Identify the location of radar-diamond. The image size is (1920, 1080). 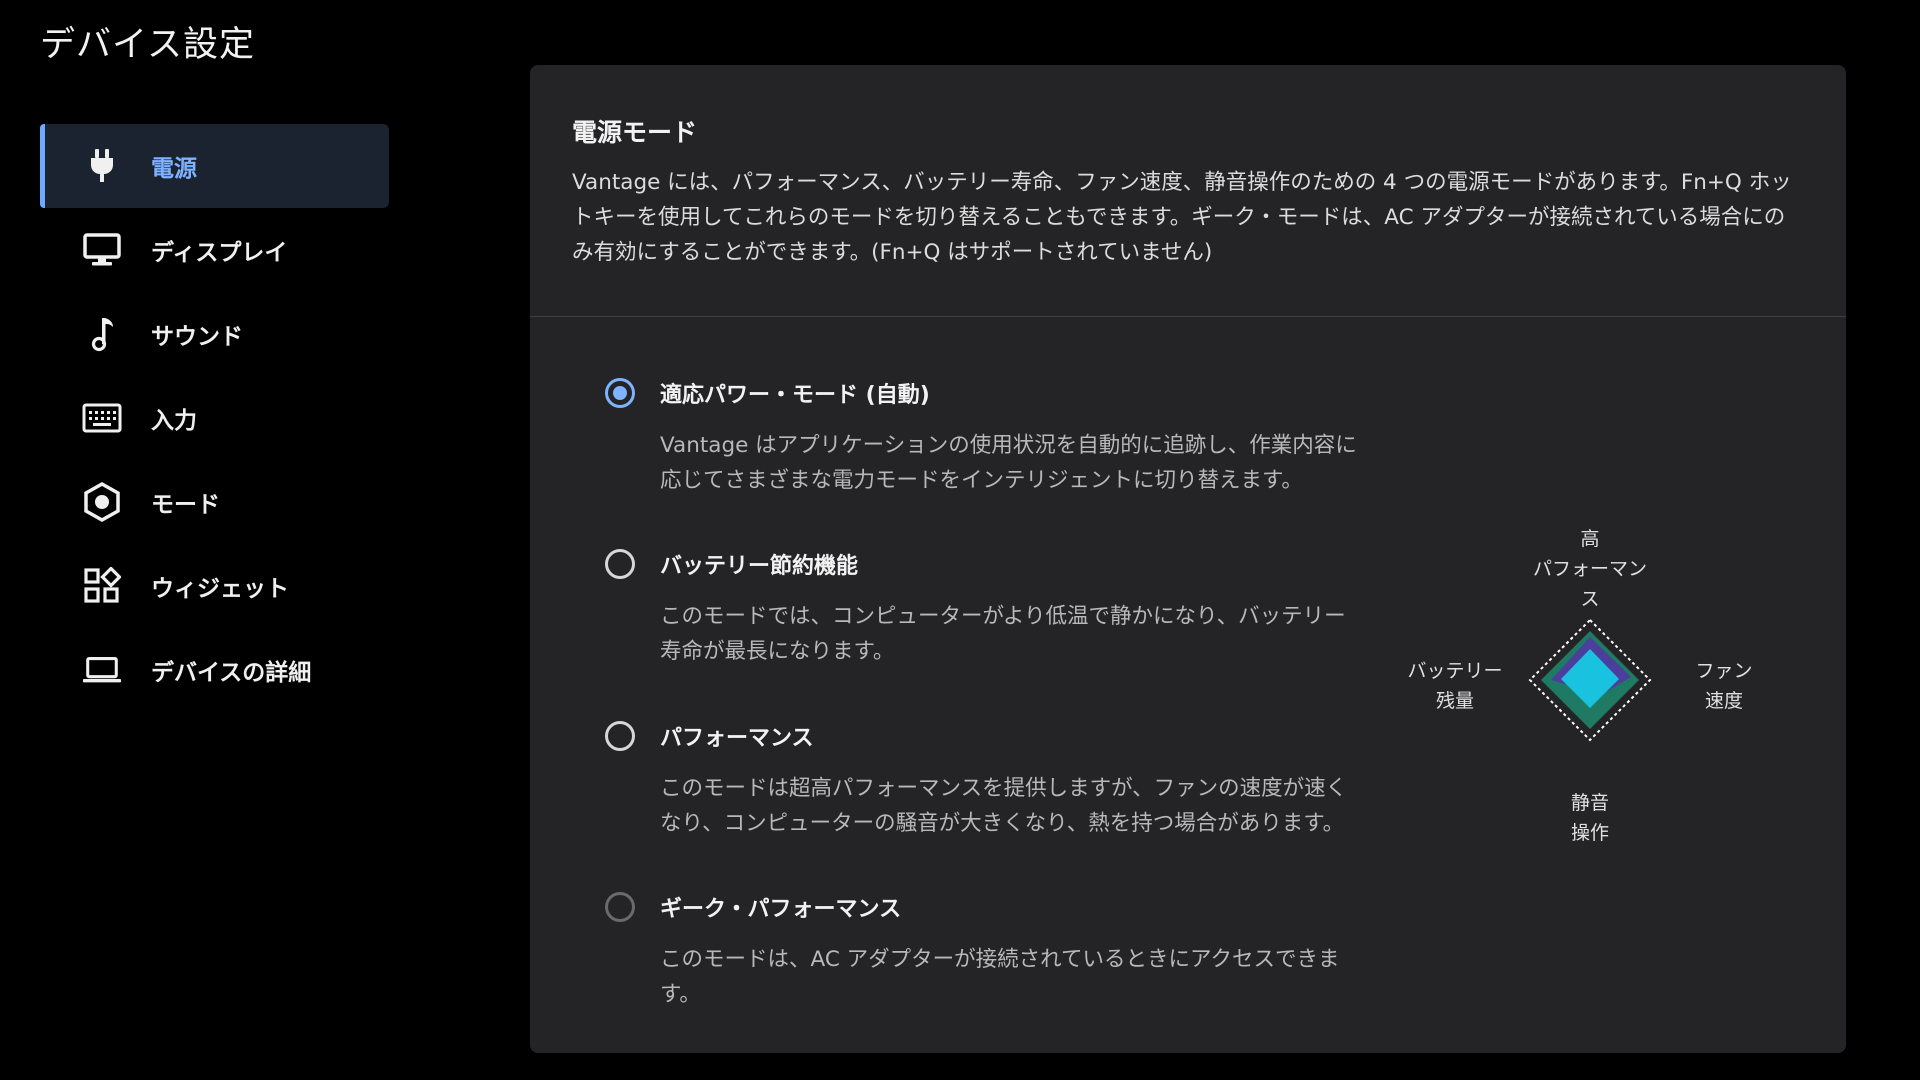
(1590, 680).